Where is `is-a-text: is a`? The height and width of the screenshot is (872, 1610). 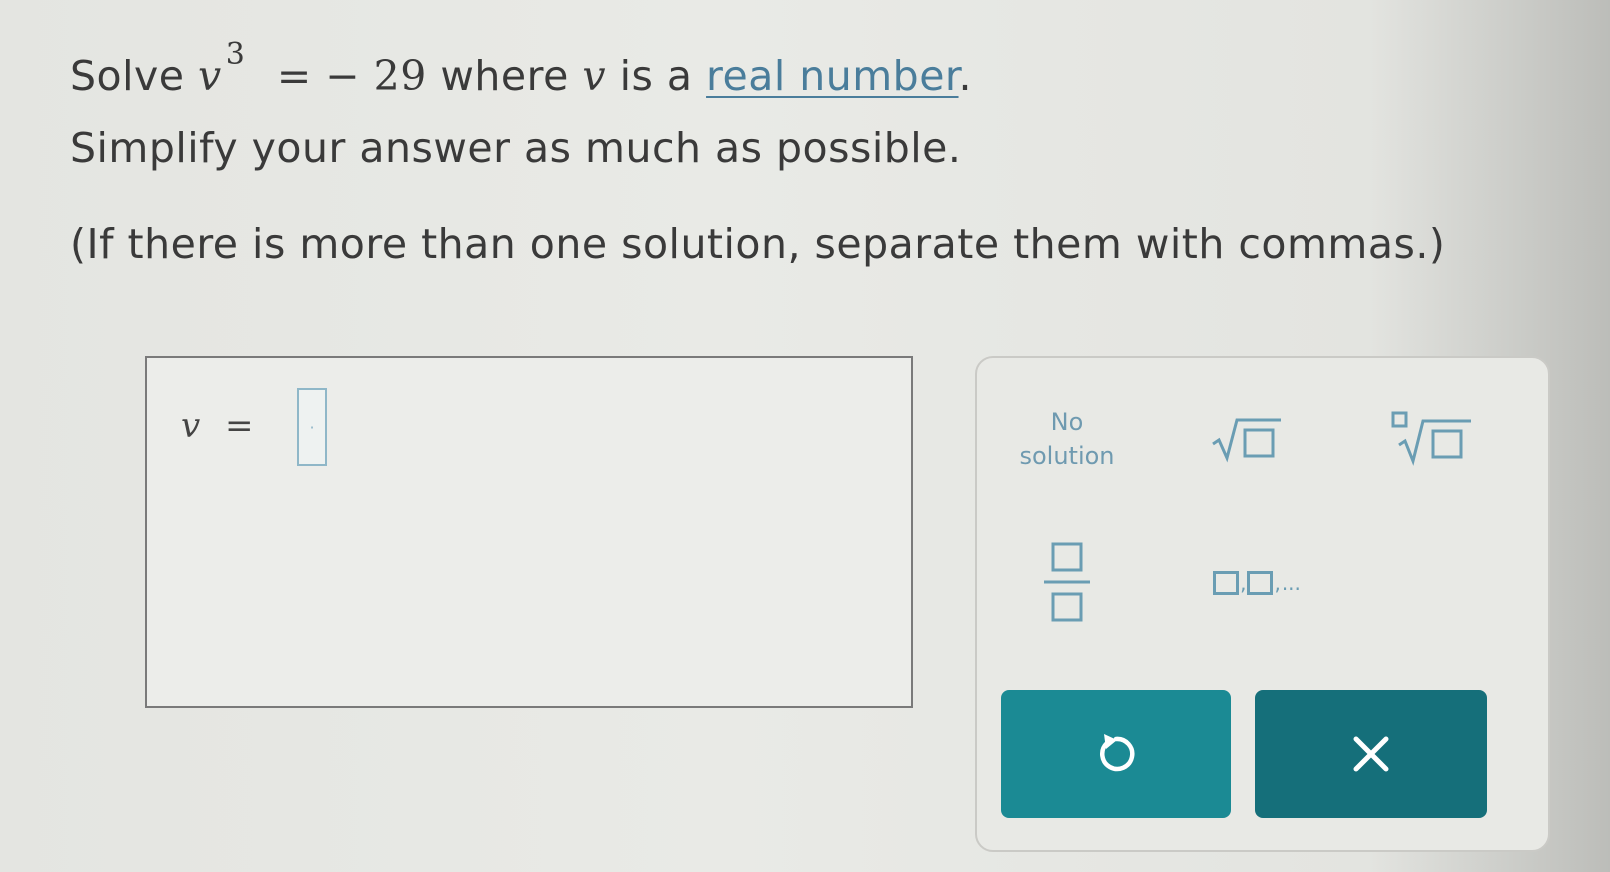
is-a-text: is a is located at coordinates (656, 76).